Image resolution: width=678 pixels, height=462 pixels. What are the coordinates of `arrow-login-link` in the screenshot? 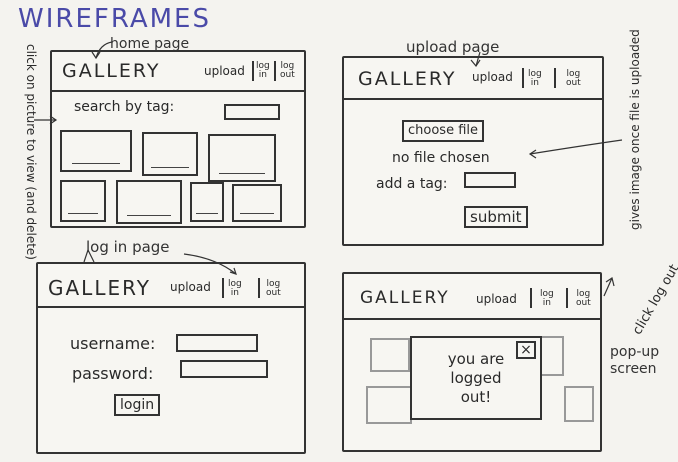 It's located at (89, 255).